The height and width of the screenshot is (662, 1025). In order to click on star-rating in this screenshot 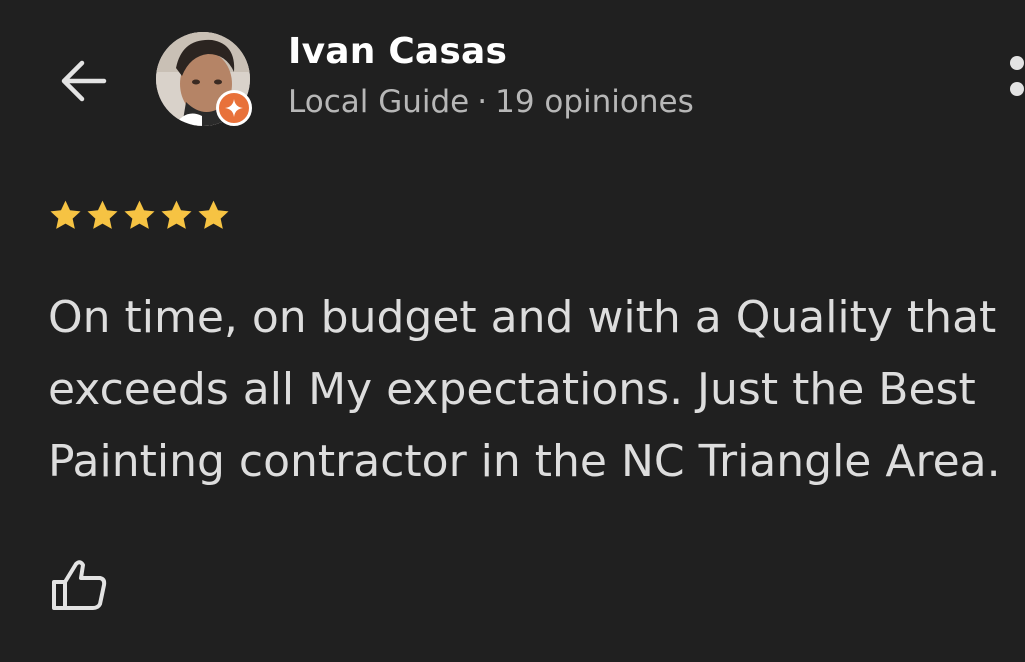, I will do `click(139, 215)`.